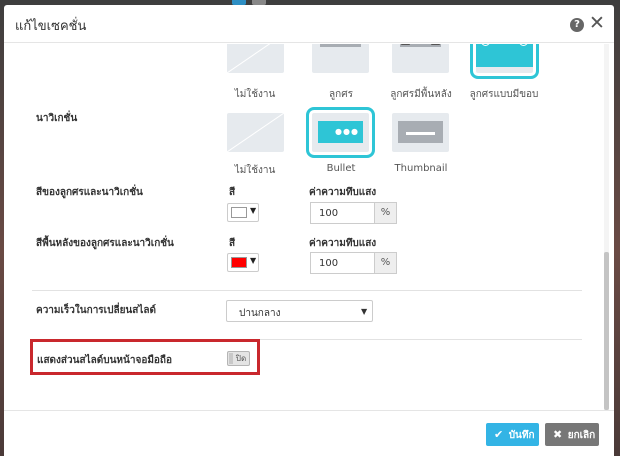 The image size is (620, 456). What do you see at coordinates (89, 192) in the screenshot?
I see `arrow-nav-color-label: สีของลูกศรและนาวิเกชั่น` at bounding box center [89, 192].